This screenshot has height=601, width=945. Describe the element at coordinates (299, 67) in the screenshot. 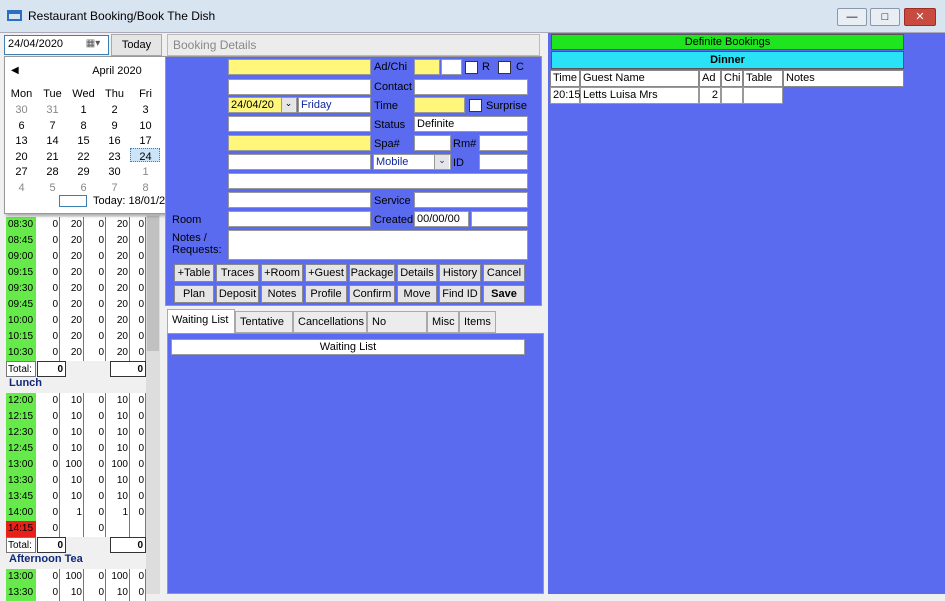

I see `guest-name-field` at that location.